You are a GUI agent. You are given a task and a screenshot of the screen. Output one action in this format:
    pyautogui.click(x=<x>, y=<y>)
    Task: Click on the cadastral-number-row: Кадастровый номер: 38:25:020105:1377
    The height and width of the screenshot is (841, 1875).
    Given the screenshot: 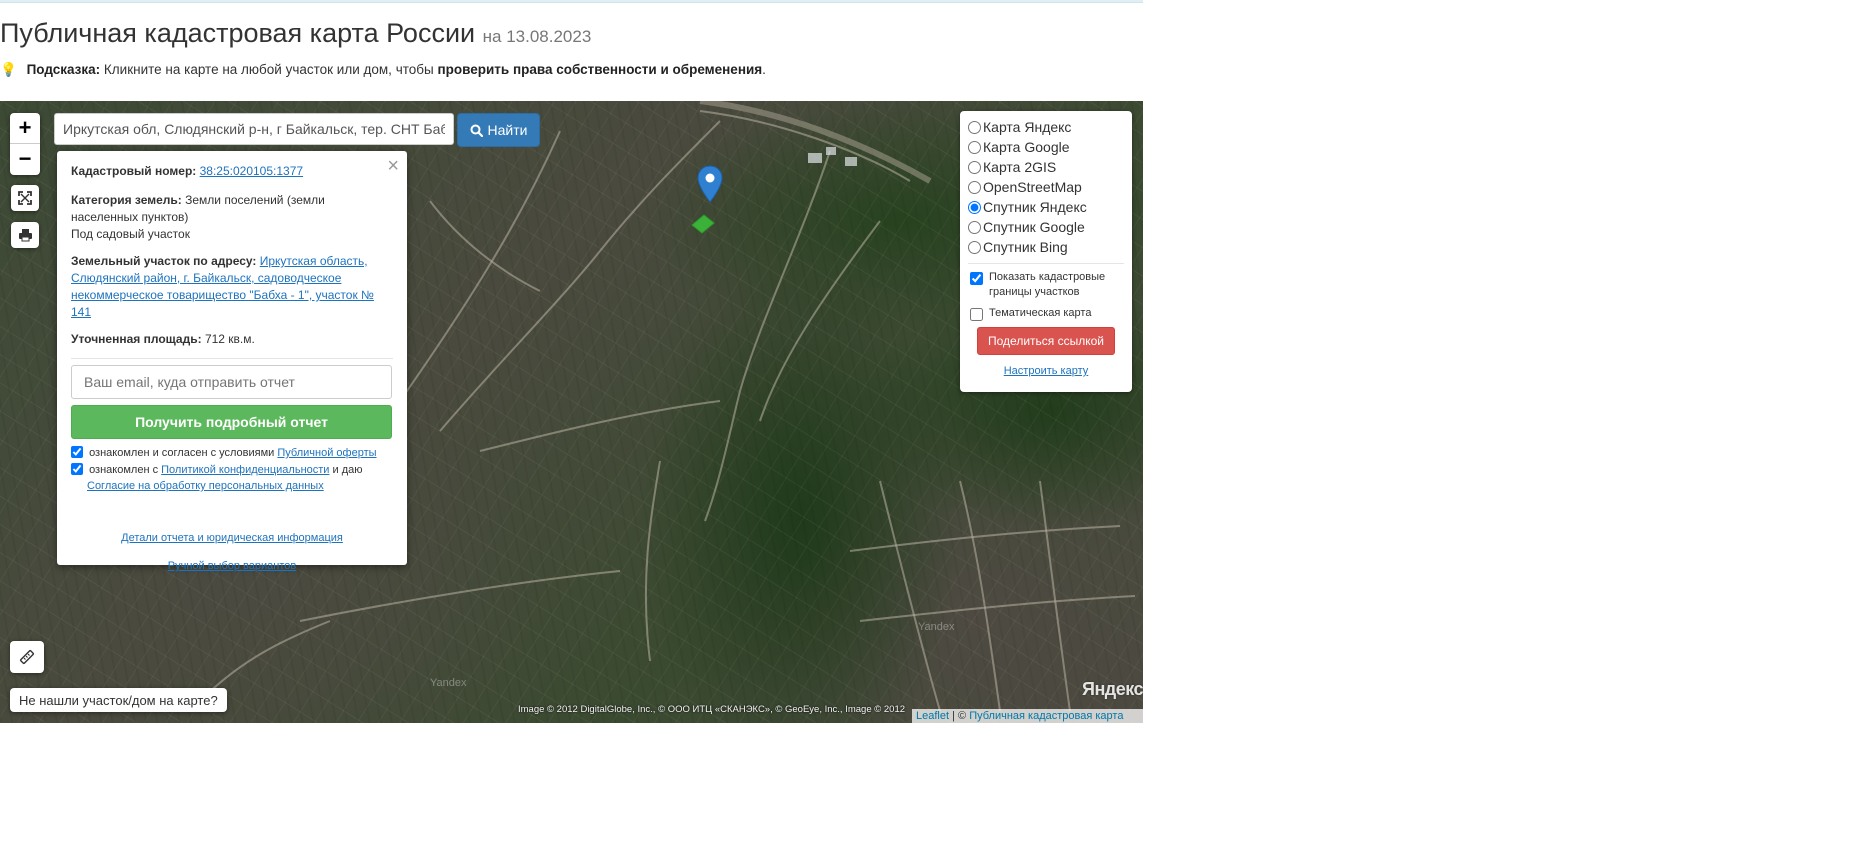 What is the action you would take?
    pyautogui.click(x=232, y=171)
    